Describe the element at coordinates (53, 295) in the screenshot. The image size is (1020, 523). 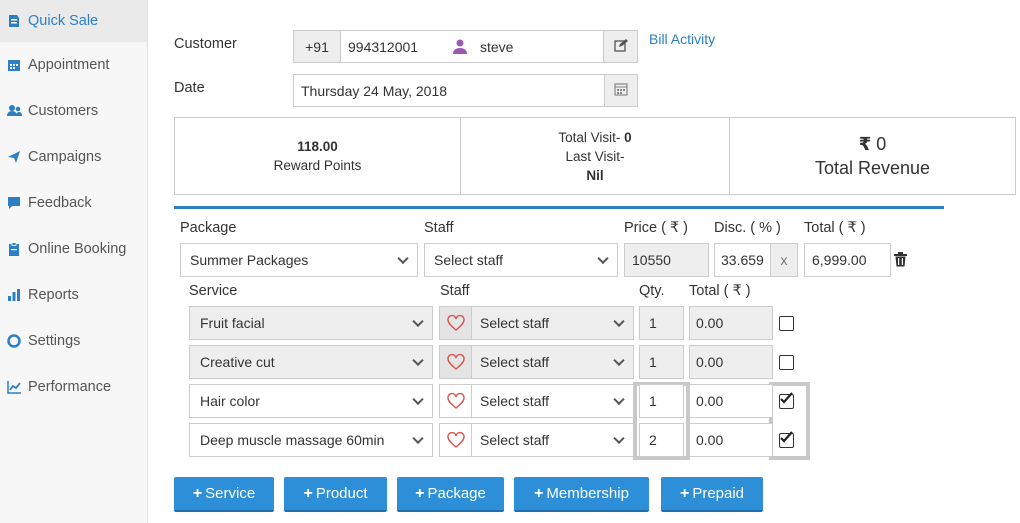
I see `sidebar-item-label: Reports` at that location.